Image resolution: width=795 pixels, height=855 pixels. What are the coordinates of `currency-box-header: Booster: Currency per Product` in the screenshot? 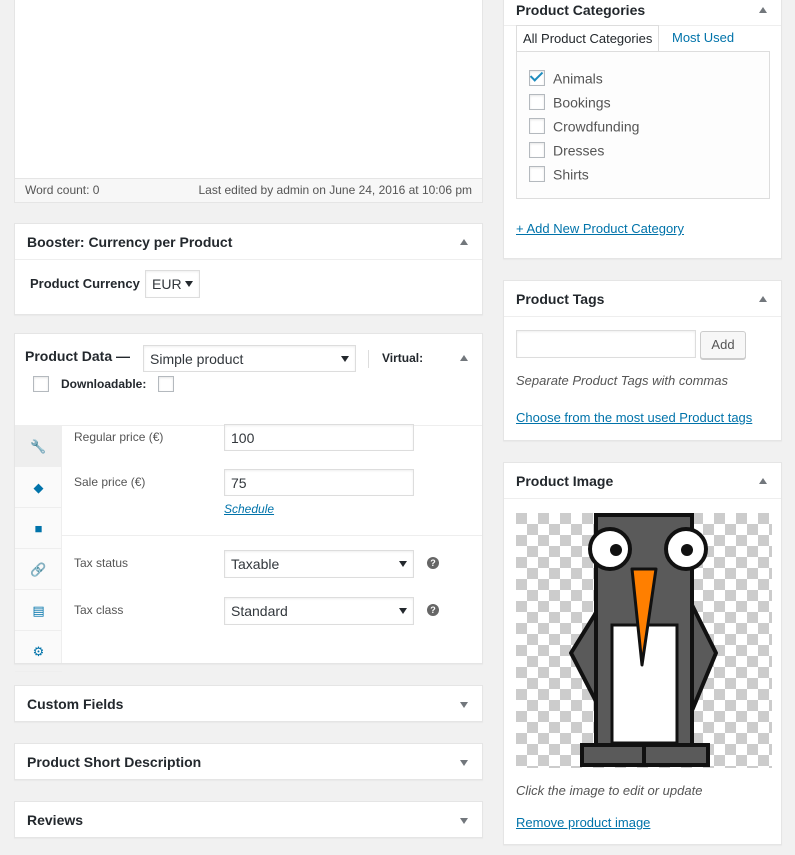 It's located at (248, 242).